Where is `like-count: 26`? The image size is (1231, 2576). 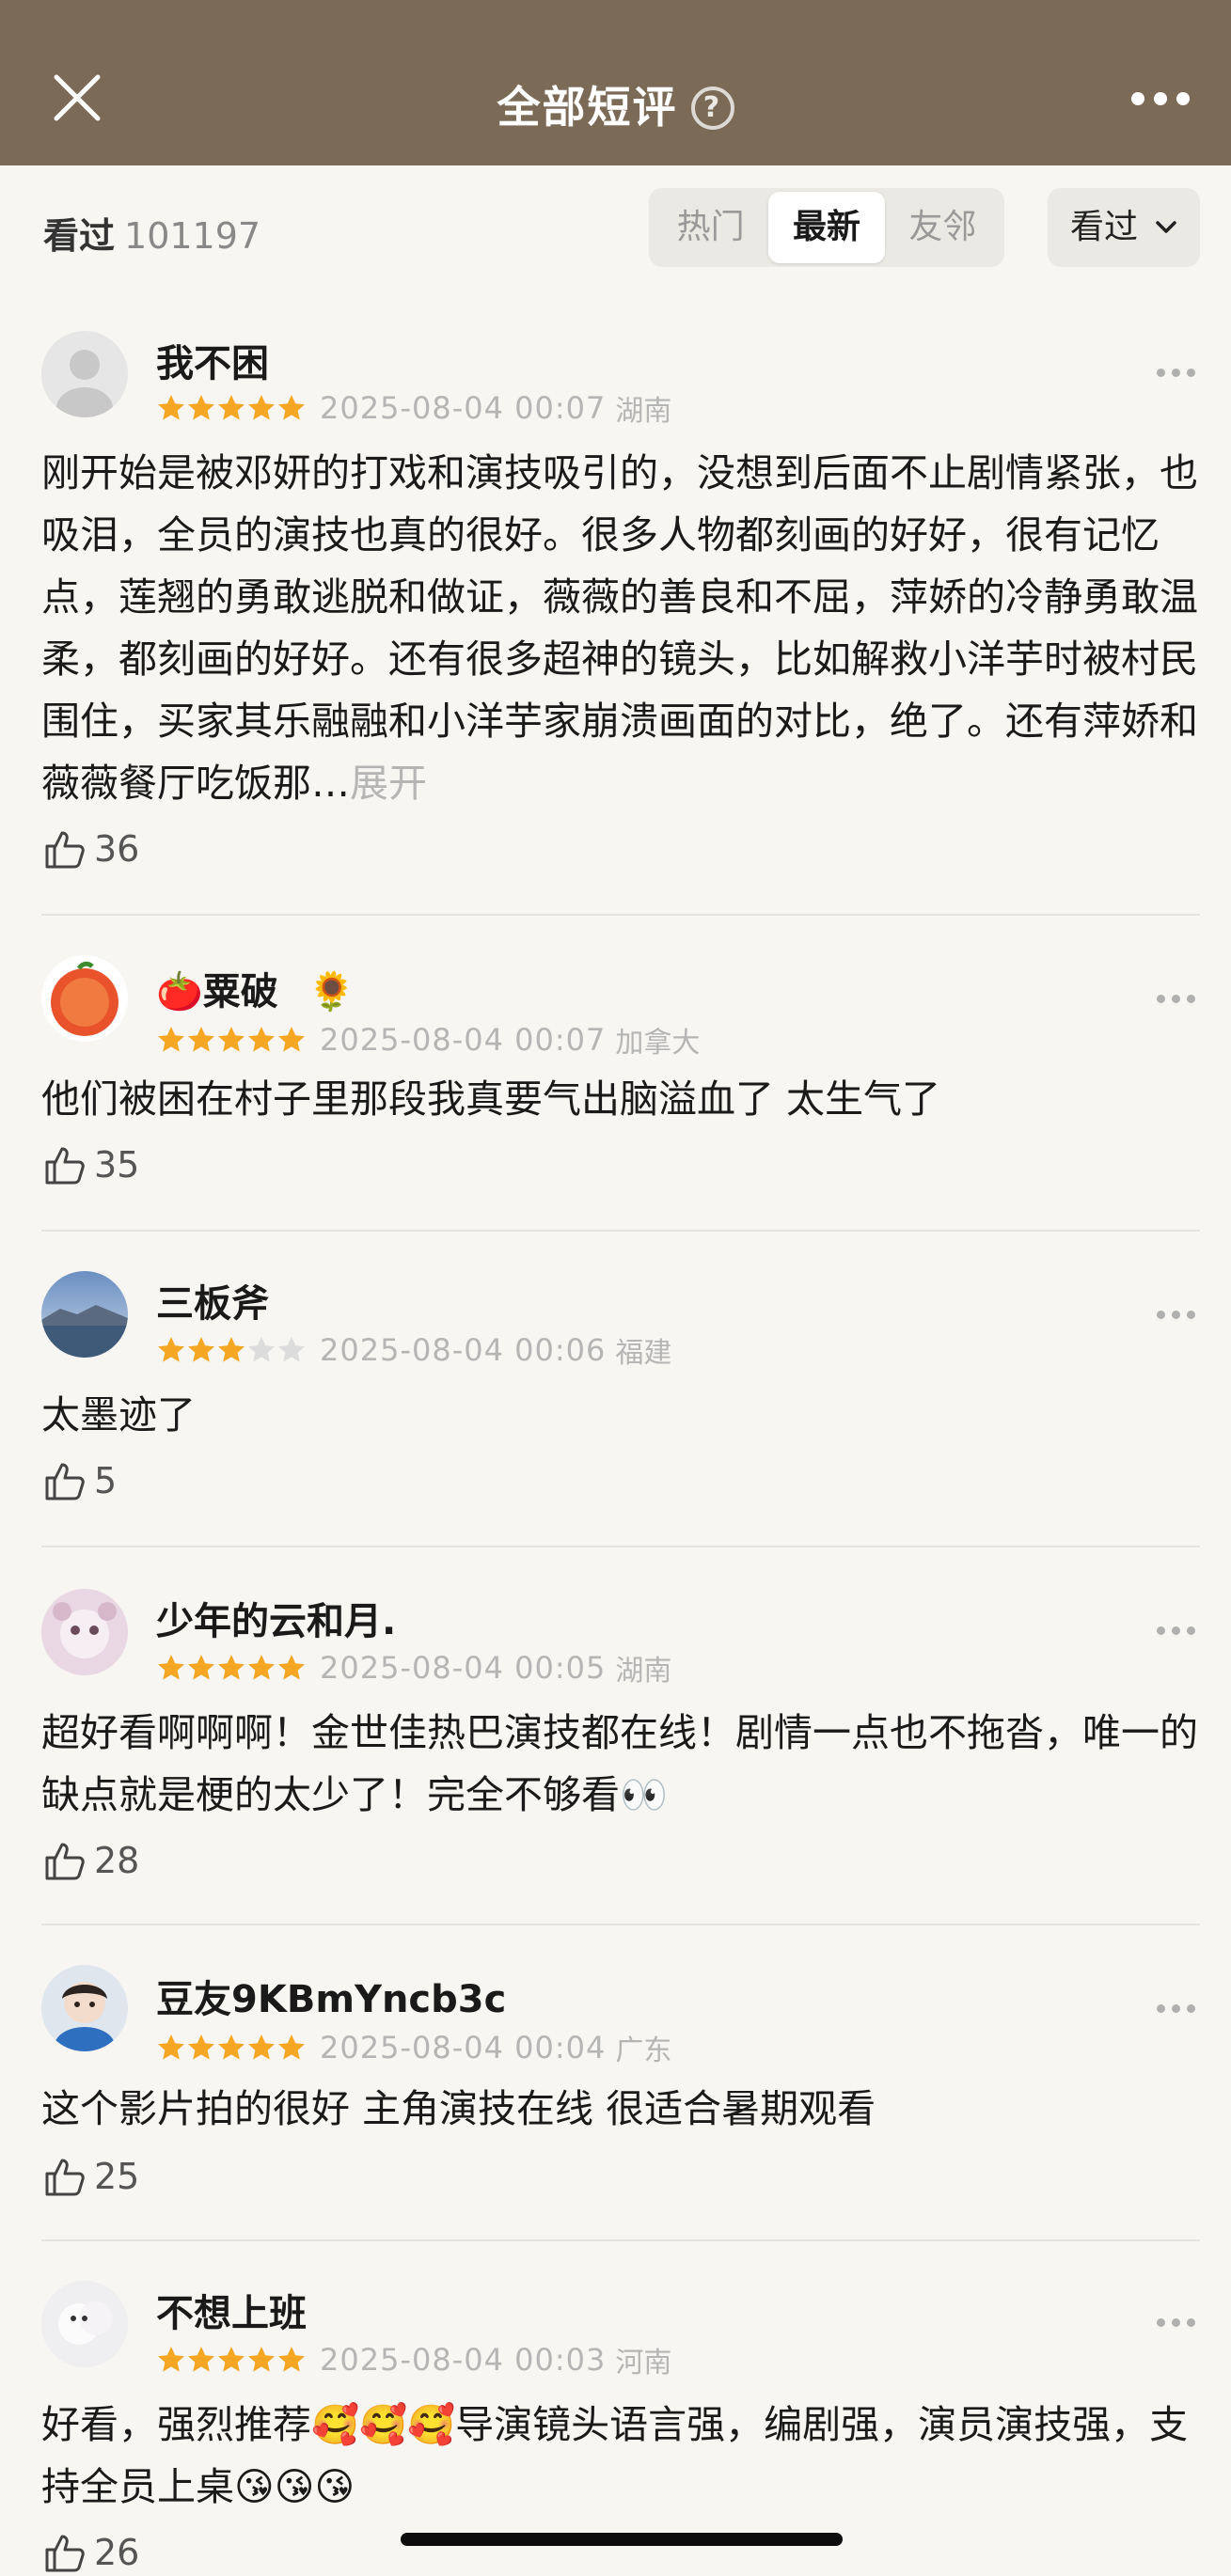 like-count: 26 is located at coordinates (117, 2553).